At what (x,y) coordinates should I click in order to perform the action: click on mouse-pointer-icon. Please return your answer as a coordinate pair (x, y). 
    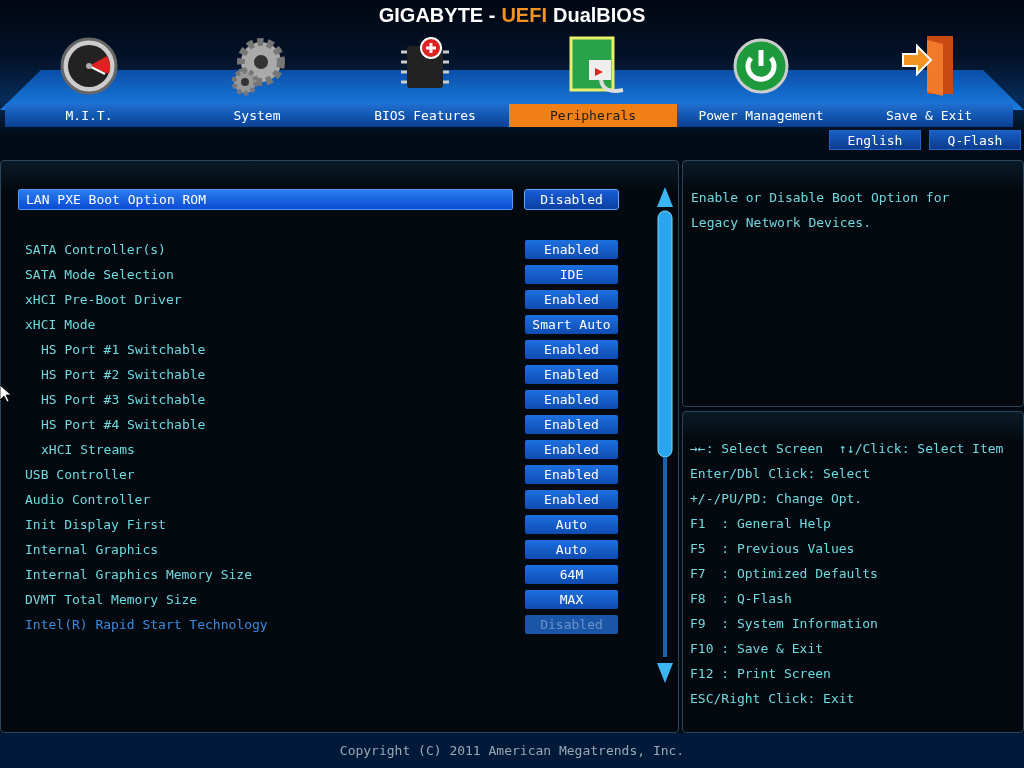
    Looking at the image, I should click on (5, 394).